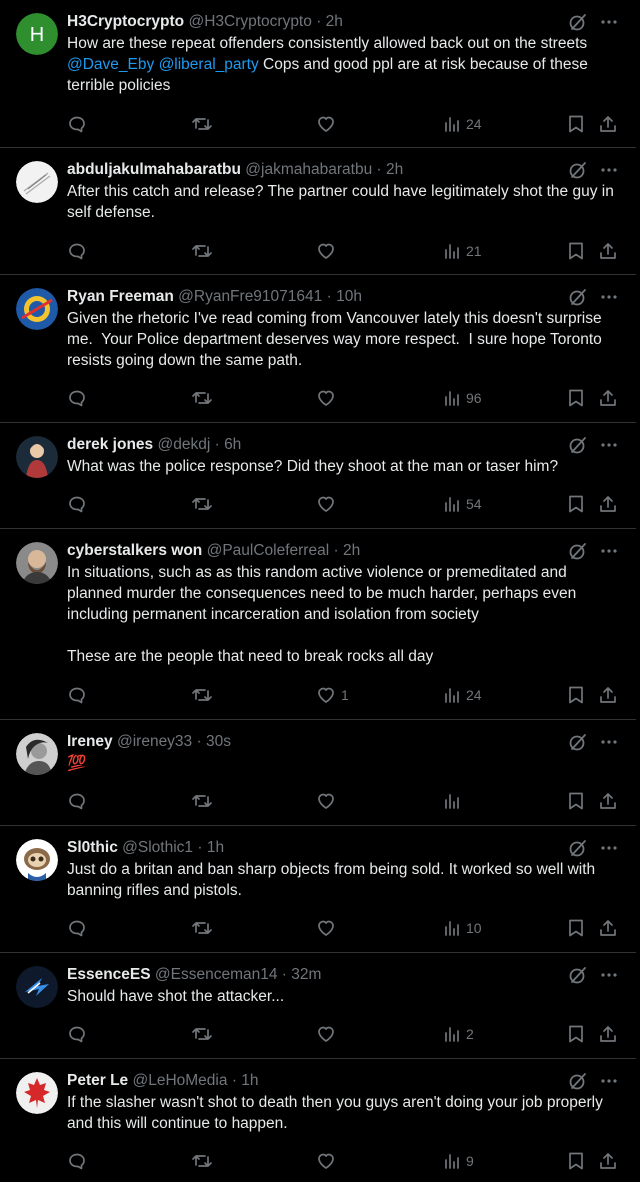  Describe the element at coordinates (268, 550) in the screenshot. I see `username: @PaulColeferreal` at that location.